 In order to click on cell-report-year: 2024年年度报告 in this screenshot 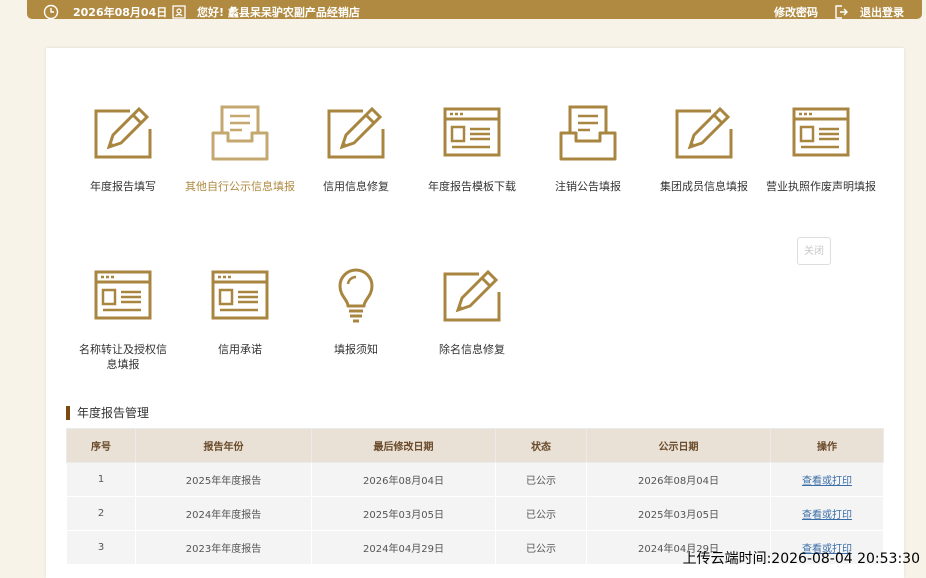, I will do `click(223, 513)`.